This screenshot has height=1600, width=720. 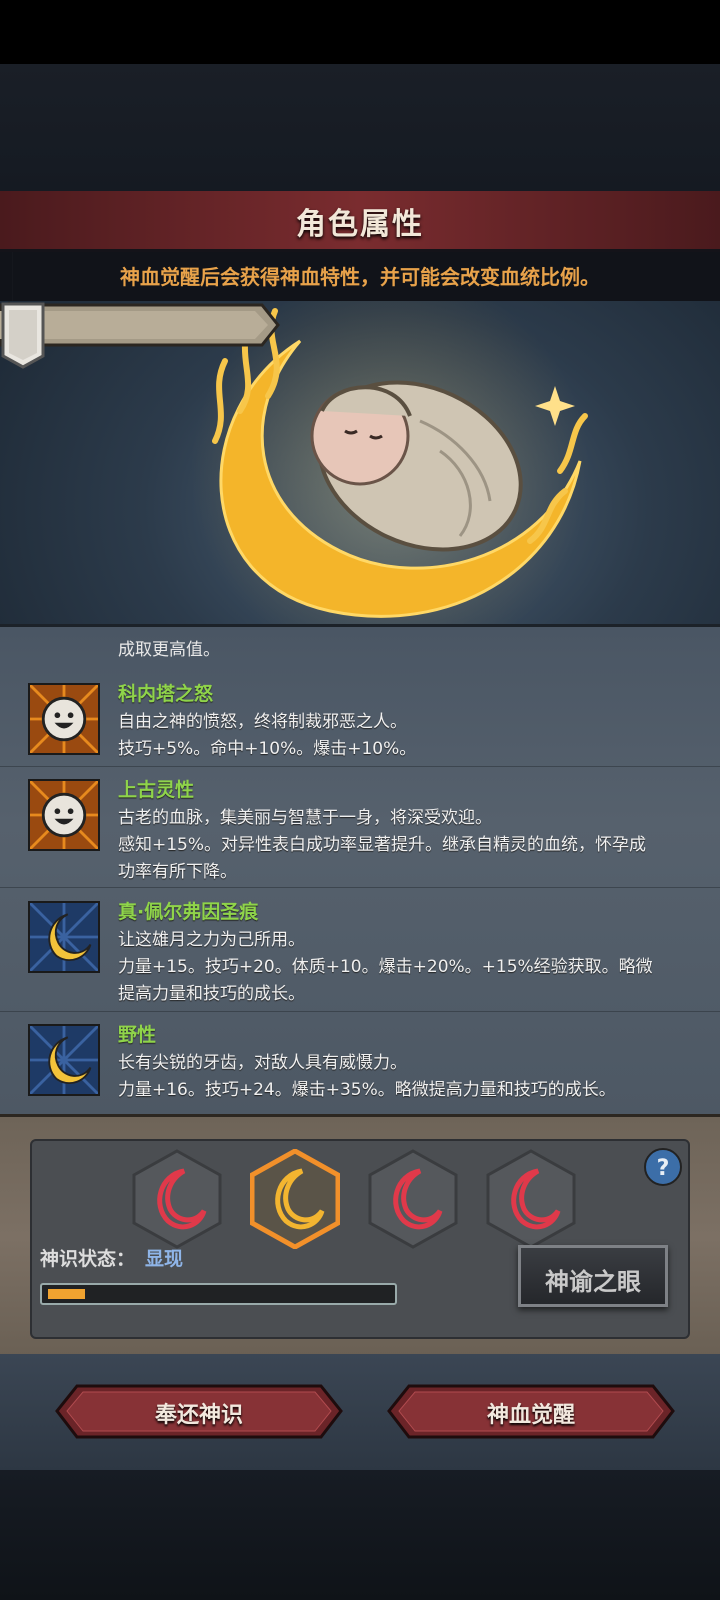 I want to click on blood-awaken-button: 神血觉醒, so click(x=531, y=1411).